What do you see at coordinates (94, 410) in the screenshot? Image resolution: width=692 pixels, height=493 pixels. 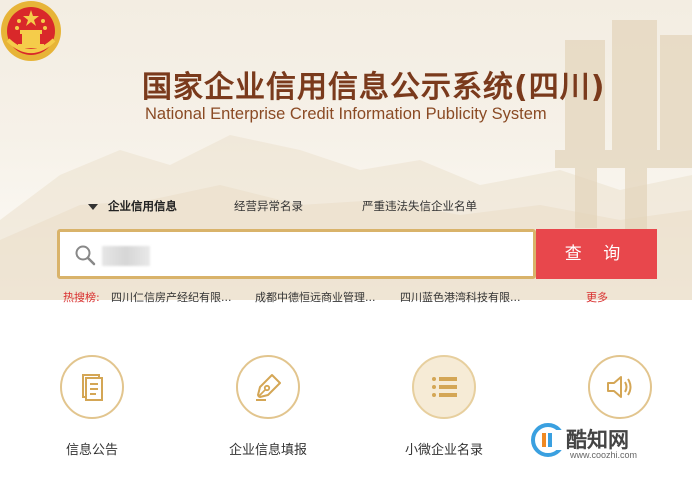 I see `feature-info-announcement: 信息公告` at bounding box center [94, 410].